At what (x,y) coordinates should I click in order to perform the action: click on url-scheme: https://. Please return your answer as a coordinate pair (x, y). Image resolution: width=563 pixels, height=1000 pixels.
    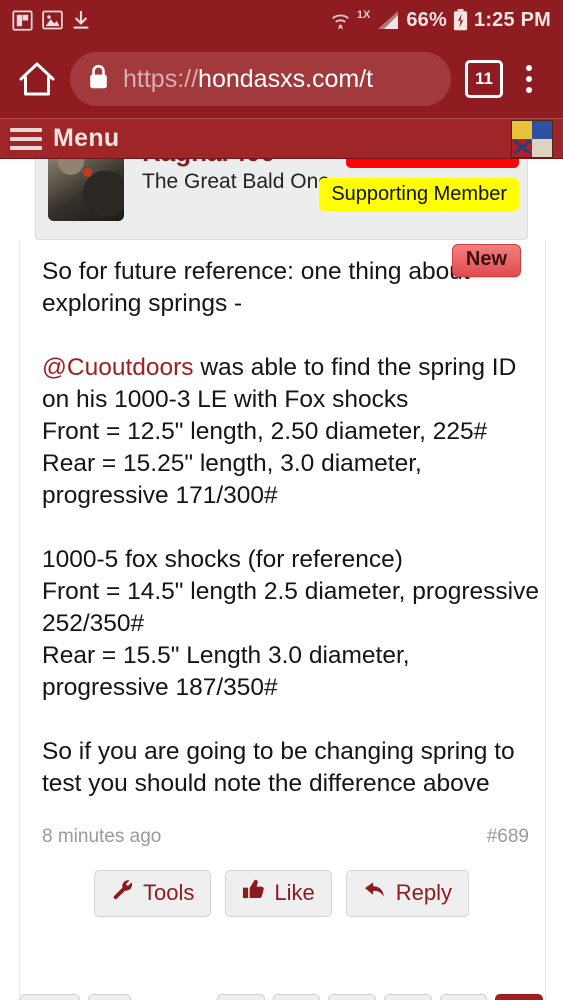
    Looking at the image, I should click on (161, 78).